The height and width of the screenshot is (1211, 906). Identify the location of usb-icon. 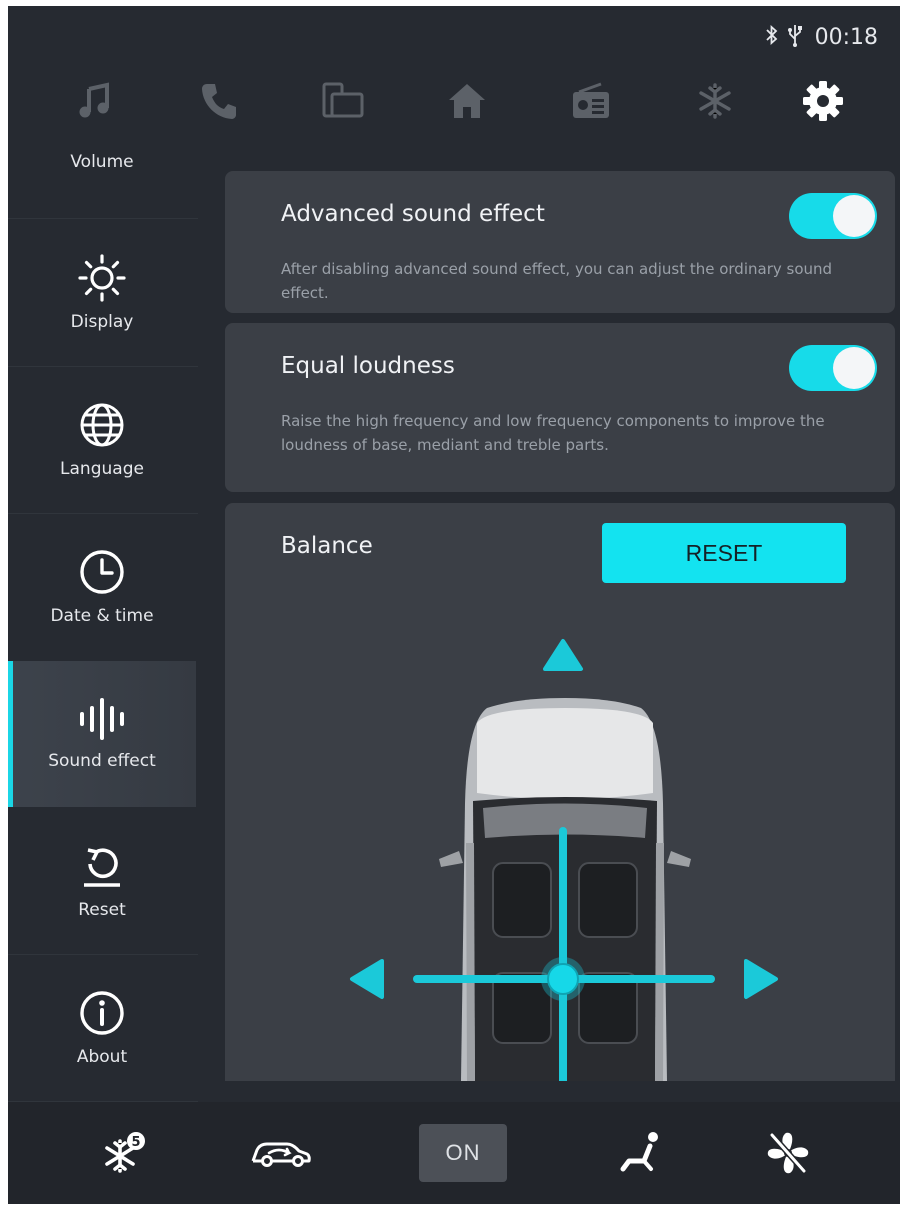
(795, 37).